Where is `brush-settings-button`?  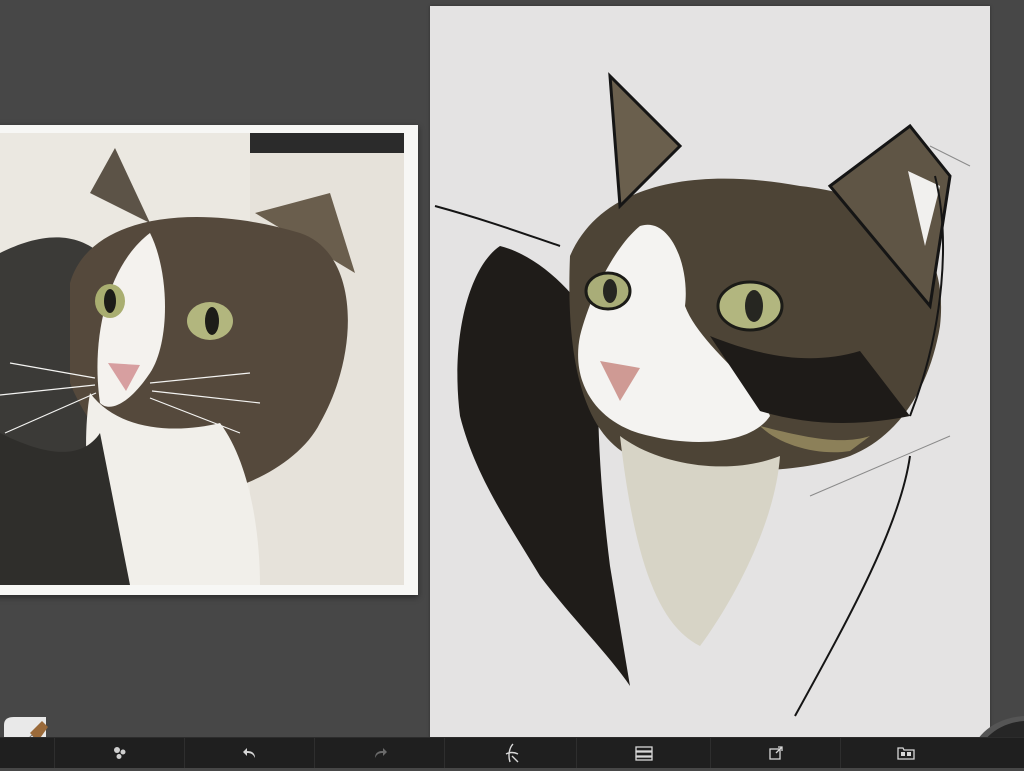 brush-settings-button is located at coordinates (119, 753).